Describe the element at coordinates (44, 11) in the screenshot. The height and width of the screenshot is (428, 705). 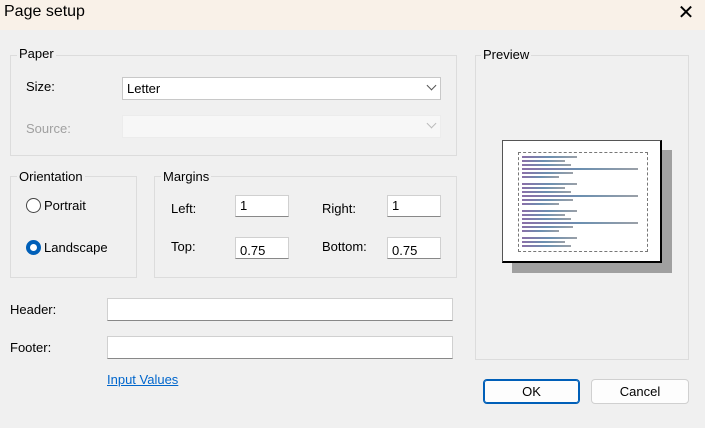
I see `window-title: Page setup` at that location.